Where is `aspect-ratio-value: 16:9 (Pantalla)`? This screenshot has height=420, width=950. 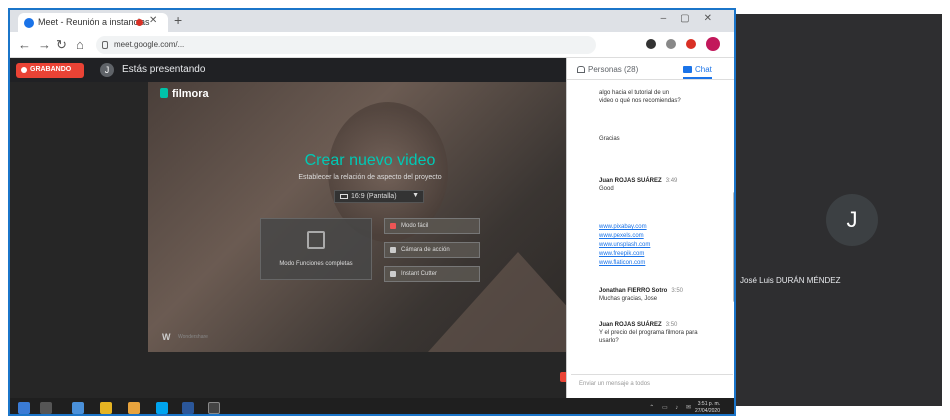 aspect-ratio-value: 16:9 (Pantalla) is located at coordinates (374, 196).